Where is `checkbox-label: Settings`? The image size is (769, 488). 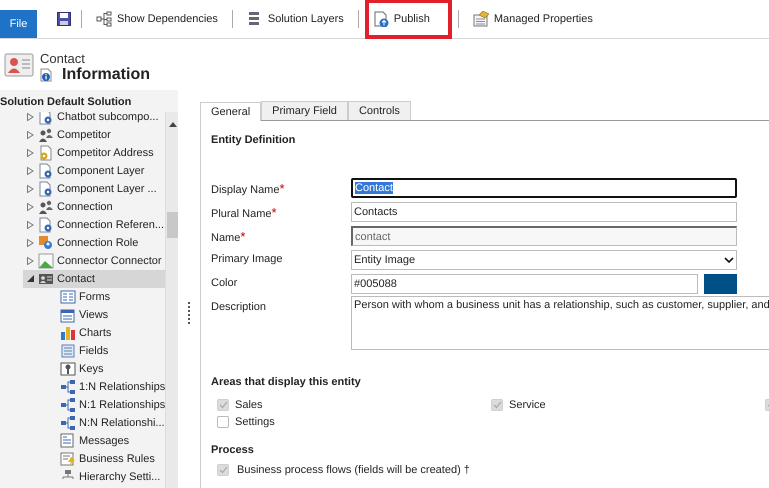
checkbox-label: Settings is located at coordinates (255, 422).